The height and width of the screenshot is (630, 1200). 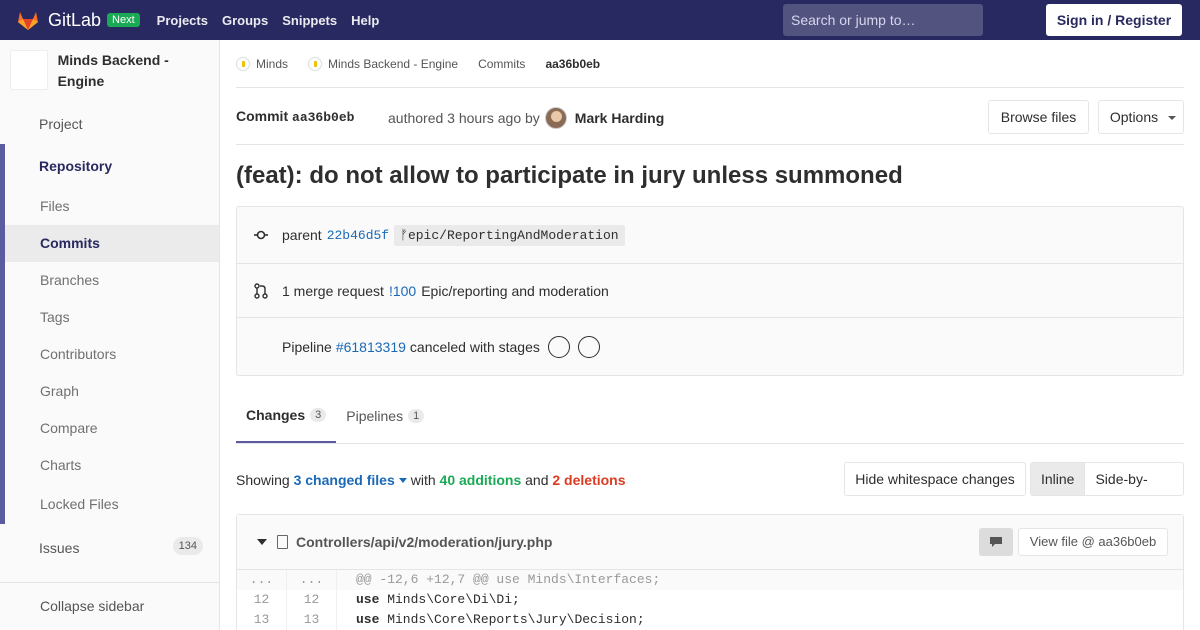 I want to click on browse-files-button: Browse files, so click(x=1038, y=117).